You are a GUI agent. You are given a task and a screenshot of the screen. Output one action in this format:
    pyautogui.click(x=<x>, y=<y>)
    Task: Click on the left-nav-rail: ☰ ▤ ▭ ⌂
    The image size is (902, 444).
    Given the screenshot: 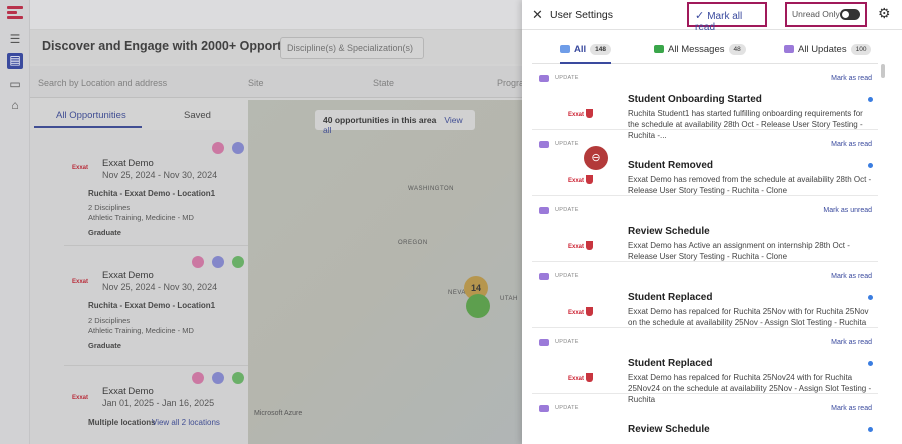 What is the action you would take?
    pyautogui.click(x=15, y=222)
    